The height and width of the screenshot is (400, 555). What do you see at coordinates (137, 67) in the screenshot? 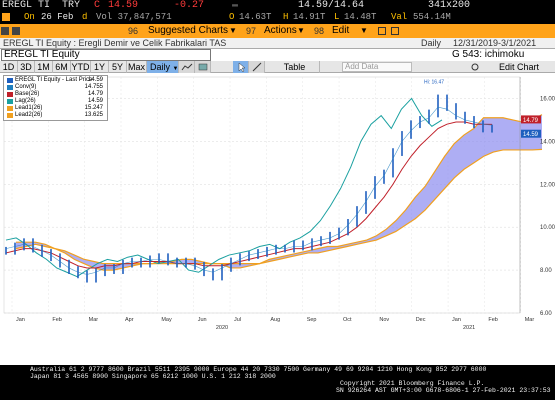
I see `period-max: Max` at bounding box center [137, 67].